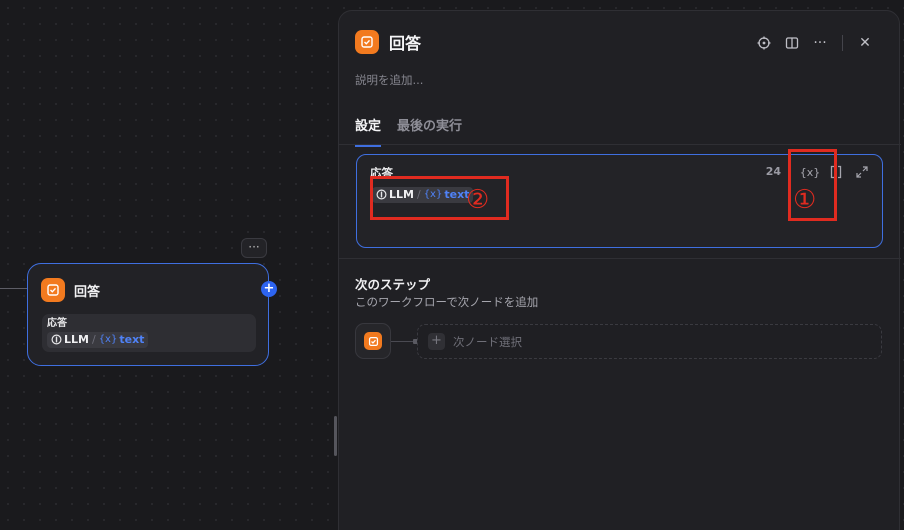 The image size is (904, 530). I want to click on plus-icon: +, so click(436, 341).